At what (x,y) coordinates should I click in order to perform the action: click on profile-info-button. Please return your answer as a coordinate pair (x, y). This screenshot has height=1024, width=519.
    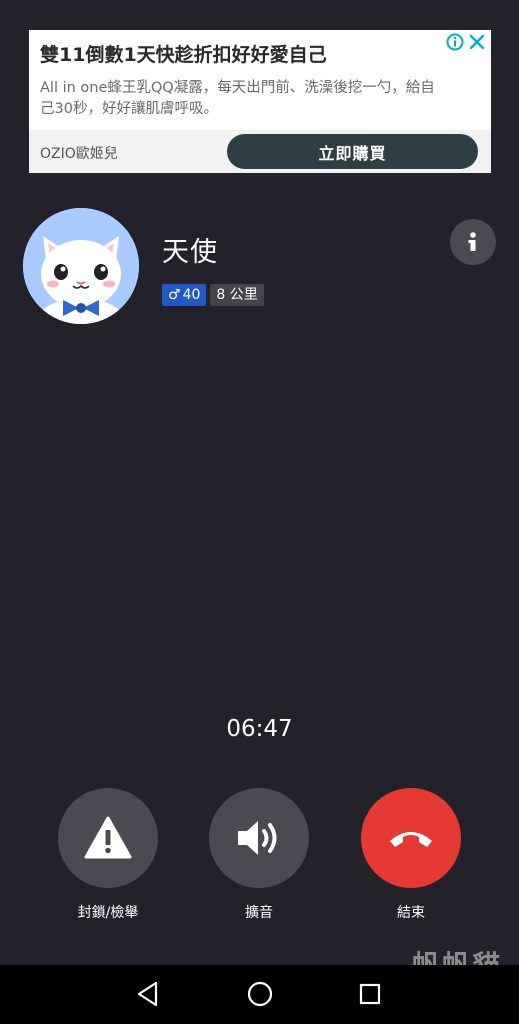
    Looking at the image, I should click on (473, 242).